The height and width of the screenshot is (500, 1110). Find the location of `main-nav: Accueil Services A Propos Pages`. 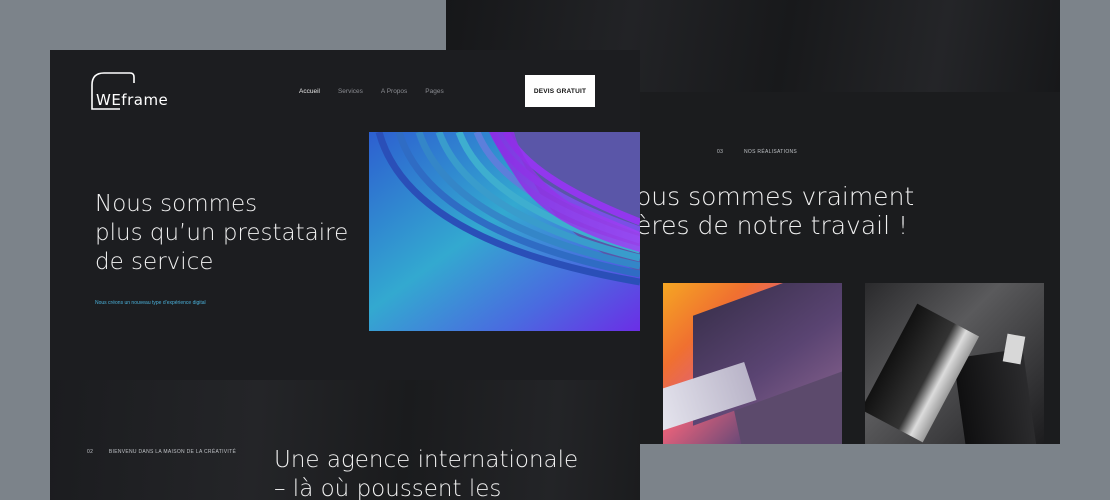

main-nav: Accueil Services A Propos Pages is located at coordinates (380, 91).